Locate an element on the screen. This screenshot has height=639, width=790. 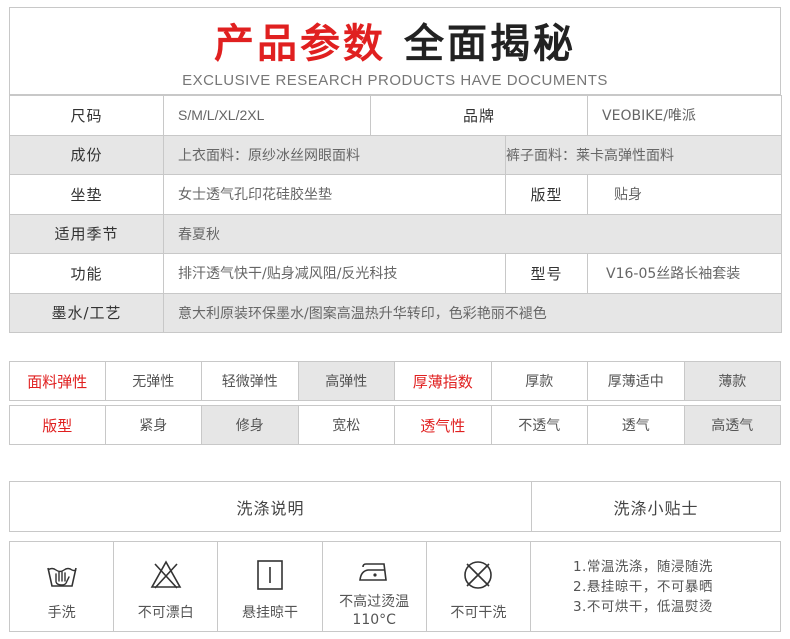
washing-tips-list: 1.常温洗涤，随浸随洗 2.悬挂晾干，不可暴晒 3.不可烘干，低温熨烫 is located at coordinates (655, 586).